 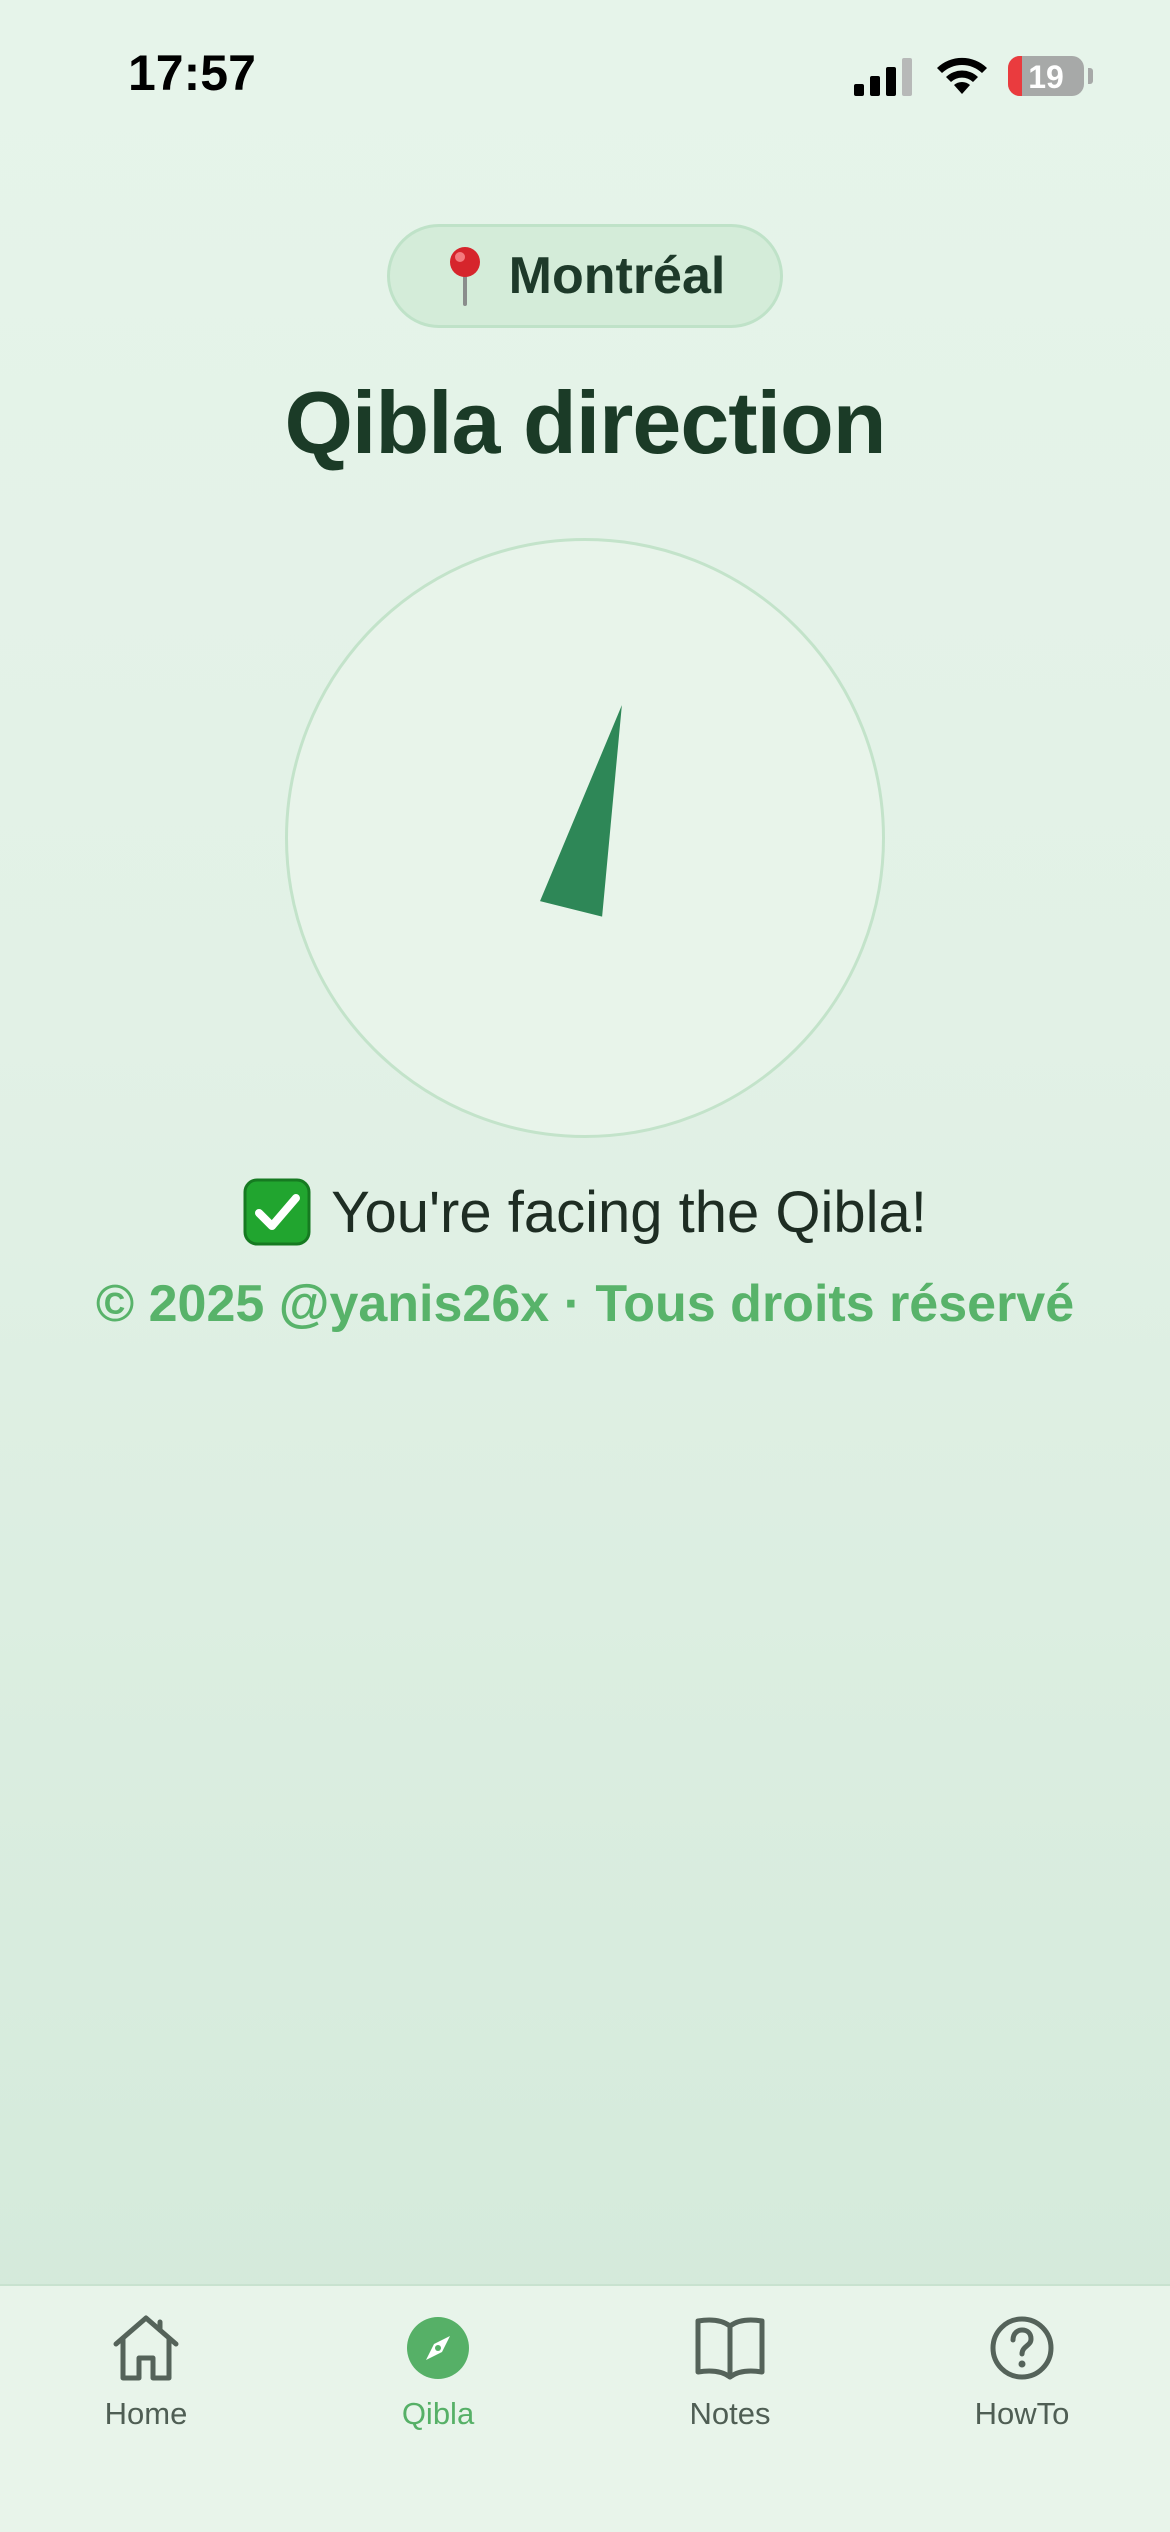 I want to click on status-time: 17:57, so click(x=192, y=73).